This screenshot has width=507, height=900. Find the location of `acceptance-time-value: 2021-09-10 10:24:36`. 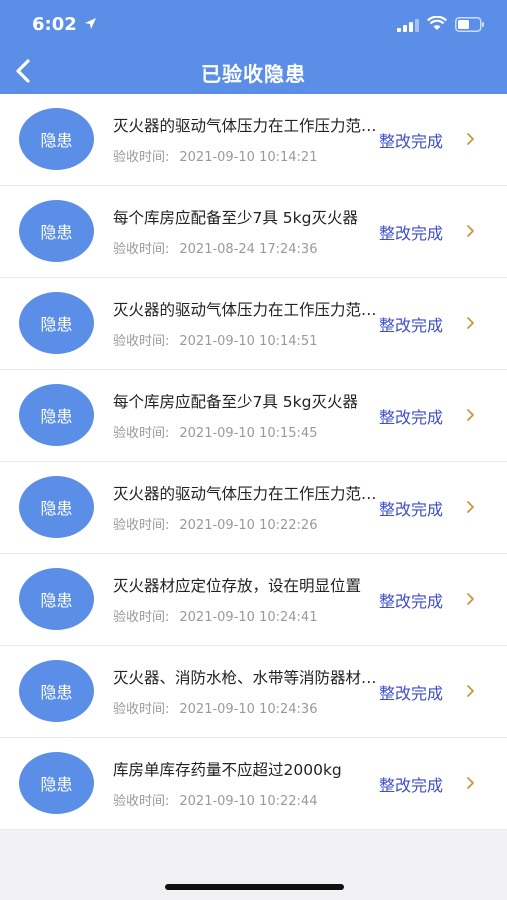

acceptance-time-value: 2021-09-10 10:24:36 is located at coordinates (248, 709).